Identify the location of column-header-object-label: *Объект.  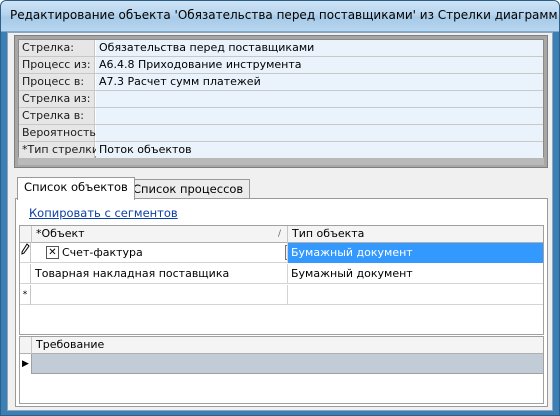
(60, 233).